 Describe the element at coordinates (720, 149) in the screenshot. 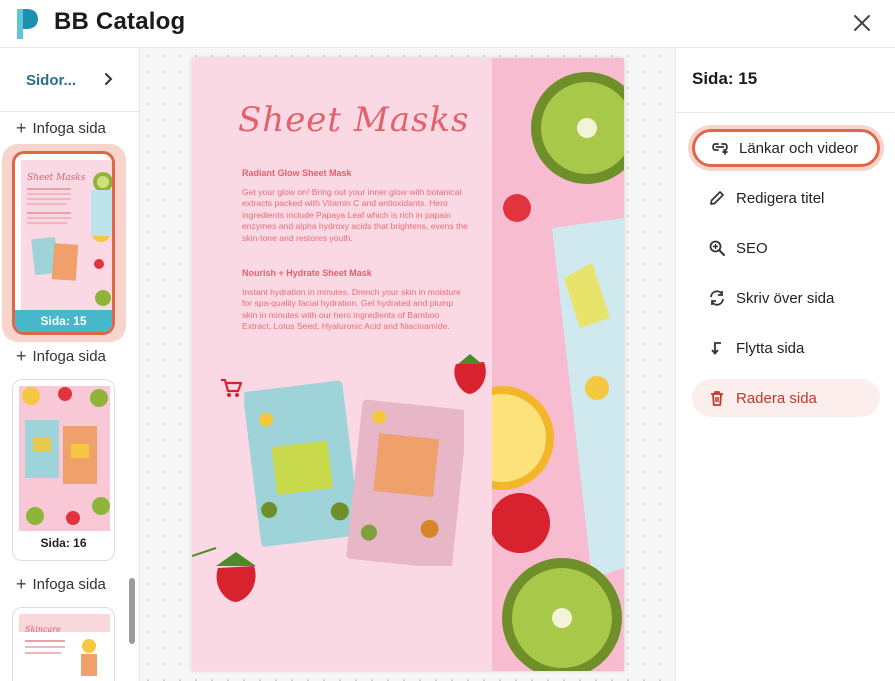

I see `link-icon` at that location.